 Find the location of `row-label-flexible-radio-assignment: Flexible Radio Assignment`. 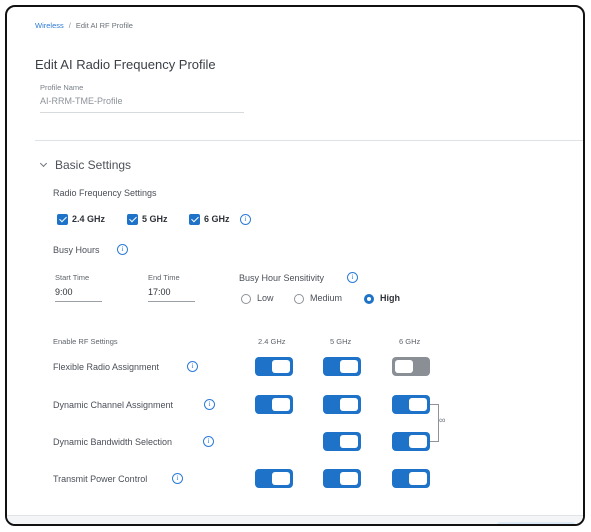

row-label-flexible-radio-assignment: Flexible Radio Assignment is located at coordinates (106, 367).